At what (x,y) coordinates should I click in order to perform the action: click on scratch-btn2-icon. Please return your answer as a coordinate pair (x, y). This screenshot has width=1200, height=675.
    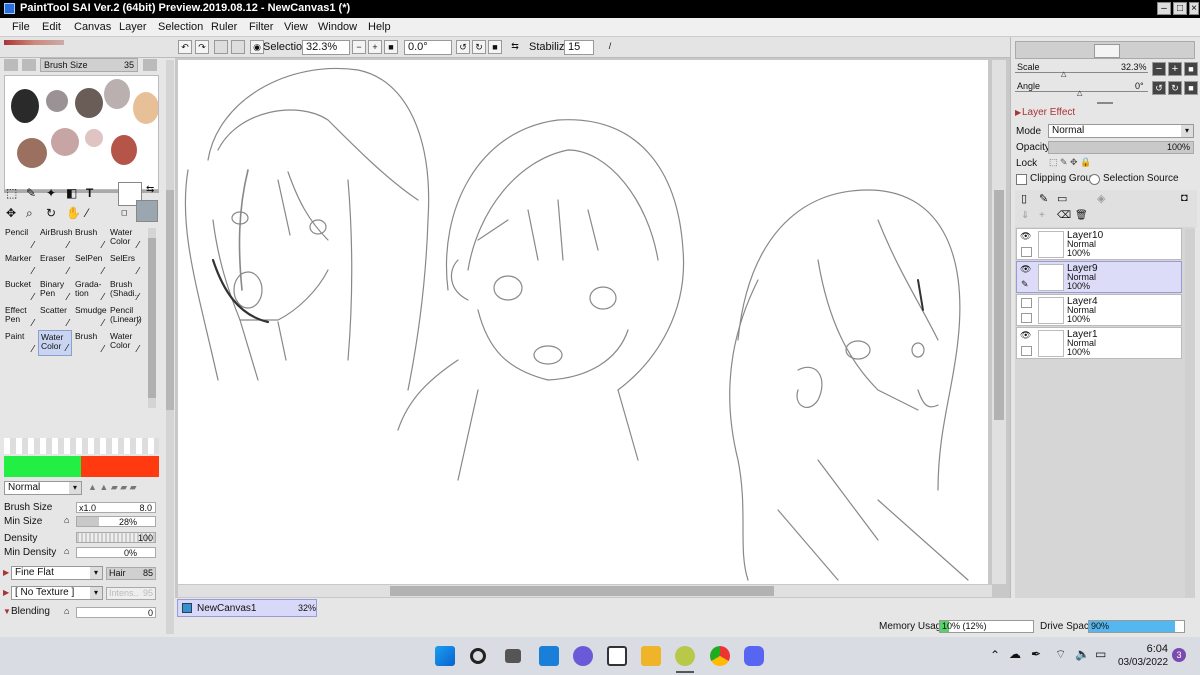
    Looking at the image, I should click on (29, 65).